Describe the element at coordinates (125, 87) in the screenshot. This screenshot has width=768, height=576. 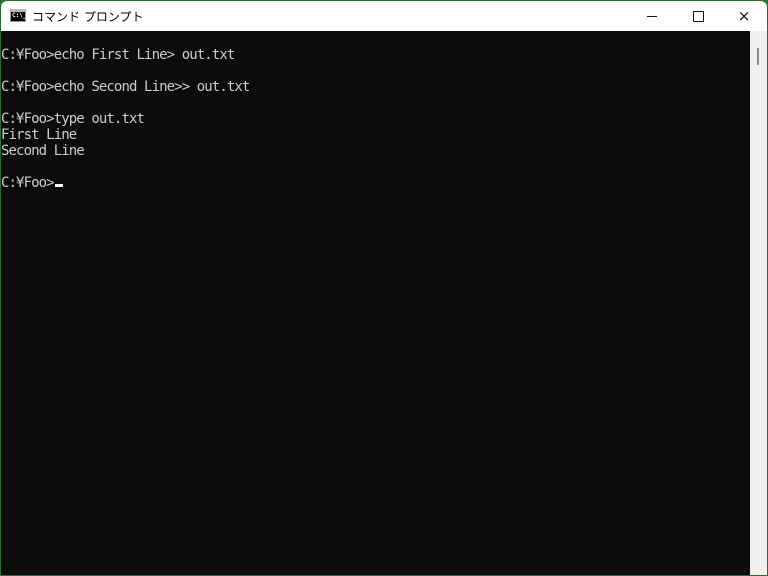
I see `console-line: C:¥Foo>echo Second Line>> out.txt` at that location.